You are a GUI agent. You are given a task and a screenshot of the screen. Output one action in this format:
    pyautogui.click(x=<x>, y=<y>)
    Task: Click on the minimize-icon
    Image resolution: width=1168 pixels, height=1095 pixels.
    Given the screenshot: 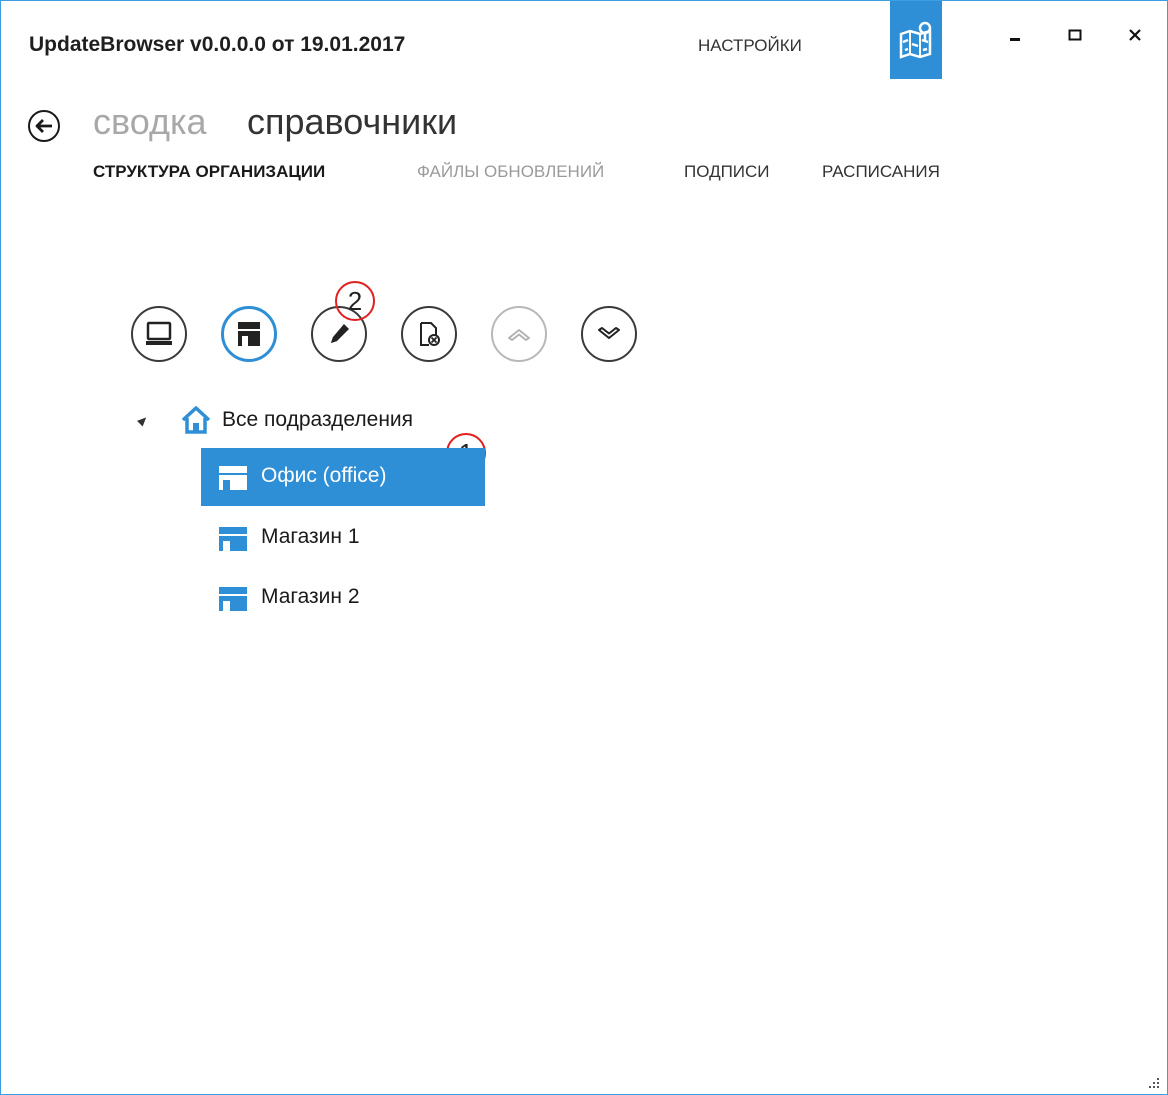 What is the action you would take?
    pyautogui.click(x=1015, y=39)
    